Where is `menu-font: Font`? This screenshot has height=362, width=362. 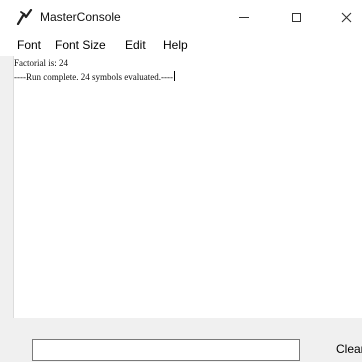 menu-font: Font is located at coordinates (29, 45).